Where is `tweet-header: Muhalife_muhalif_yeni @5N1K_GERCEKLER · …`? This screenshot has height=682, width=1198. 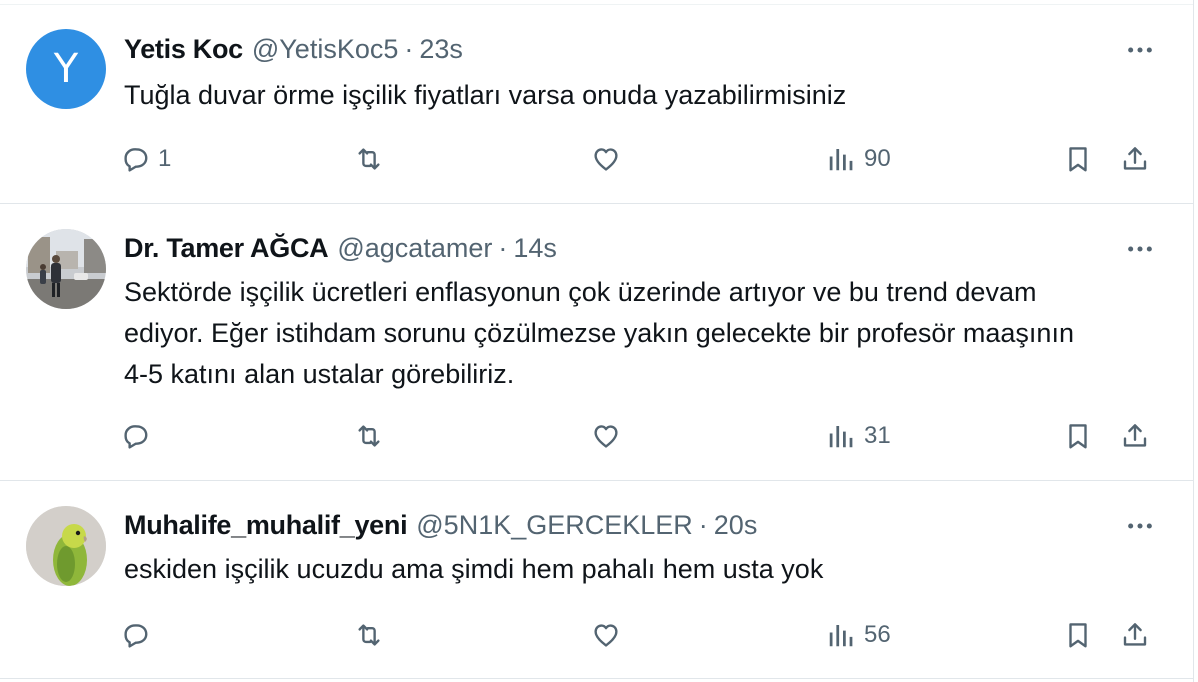
tweet-header: Muhalife_muhalif_yeni @5N1K_GERCEKLER · … is located at coordinates (440, 525).